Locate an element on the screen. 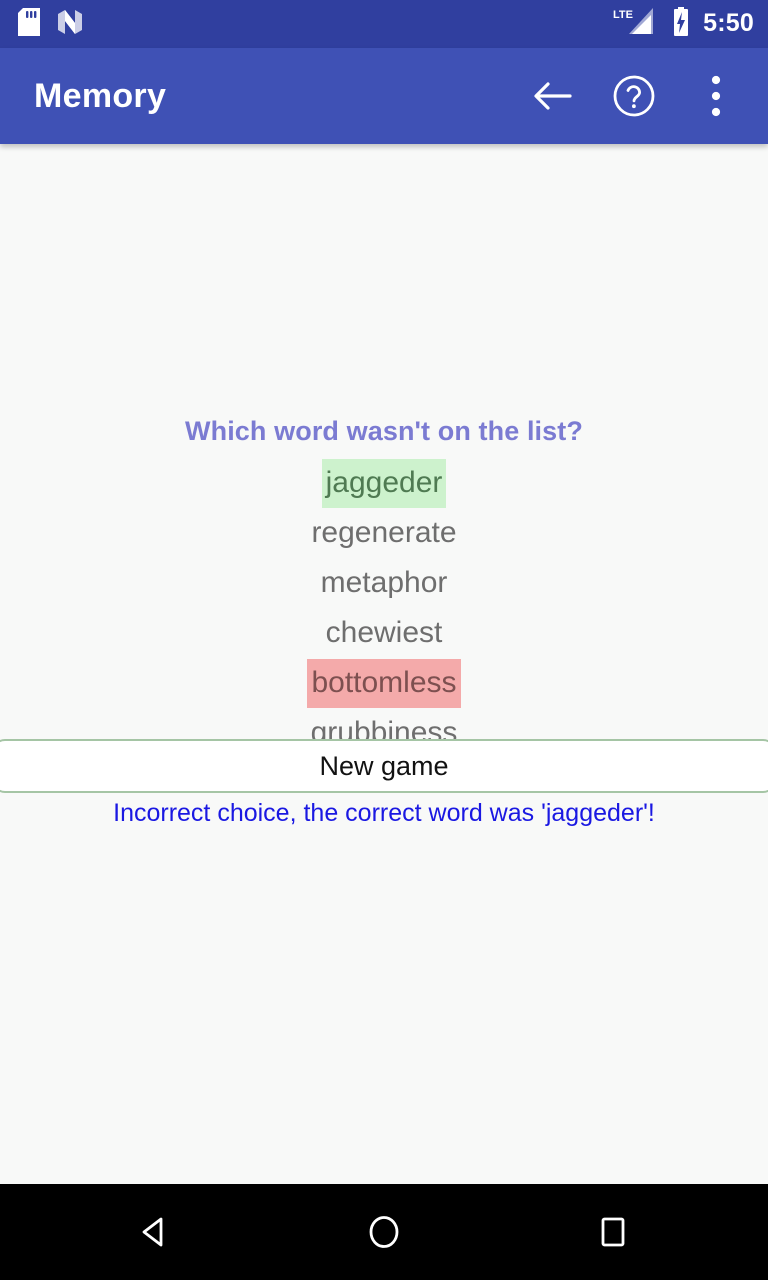 The width and height of the screenshot is (768, 1280). status-bar-right-icons: LTE 5:50 is located at coordinates (683, 24).